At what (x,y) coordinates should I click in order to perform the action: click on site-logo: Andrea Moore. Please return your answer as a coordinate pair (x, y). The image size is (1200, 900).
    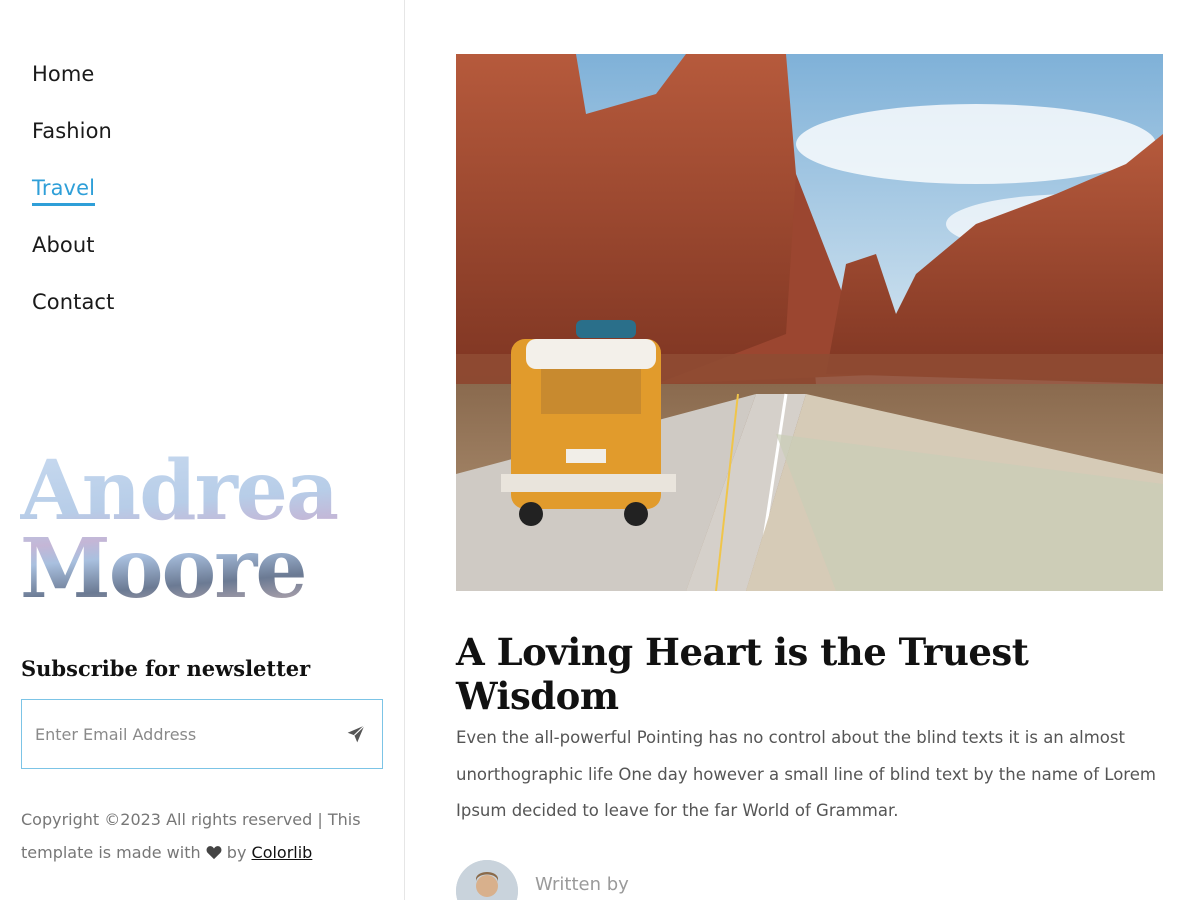
    Looking at the image, I should click on (180, 530).